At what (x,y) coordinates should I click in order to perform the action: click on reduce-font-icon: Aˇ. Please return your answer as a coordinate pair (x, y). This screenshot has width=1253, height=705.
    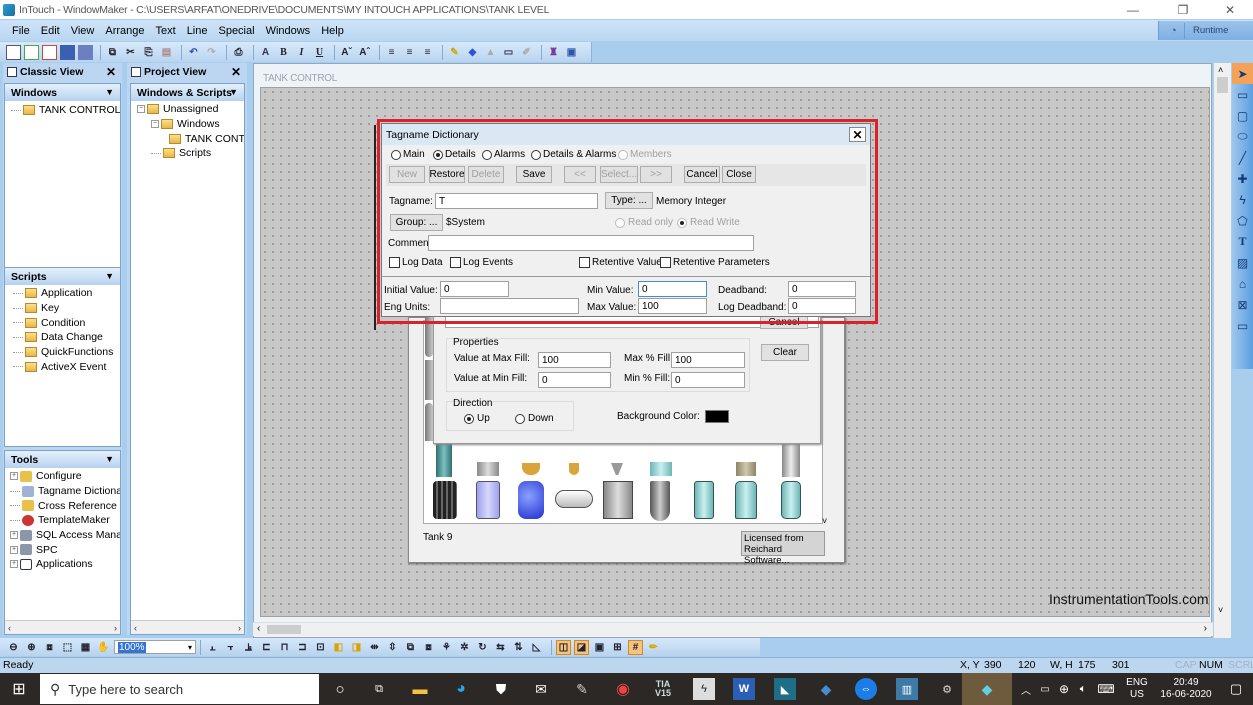
    Looking at the image, I should click on (346, 52).